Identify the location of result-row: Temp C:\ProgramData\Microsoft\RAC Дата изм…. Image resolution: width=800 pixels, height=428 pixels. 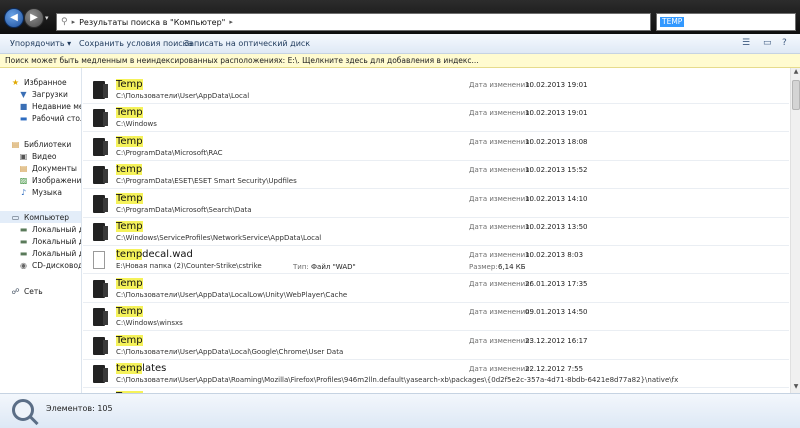
(436, 147).